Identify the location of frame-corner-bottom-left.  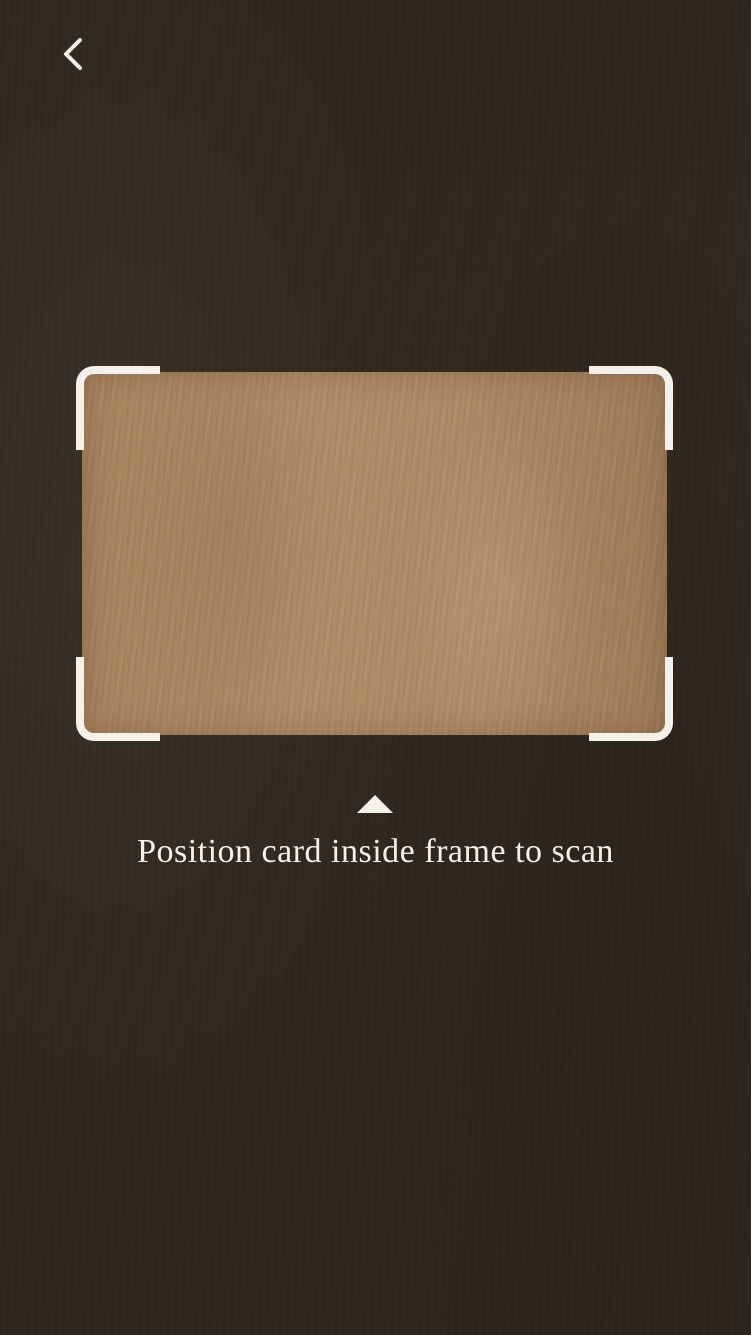
(118, 699).